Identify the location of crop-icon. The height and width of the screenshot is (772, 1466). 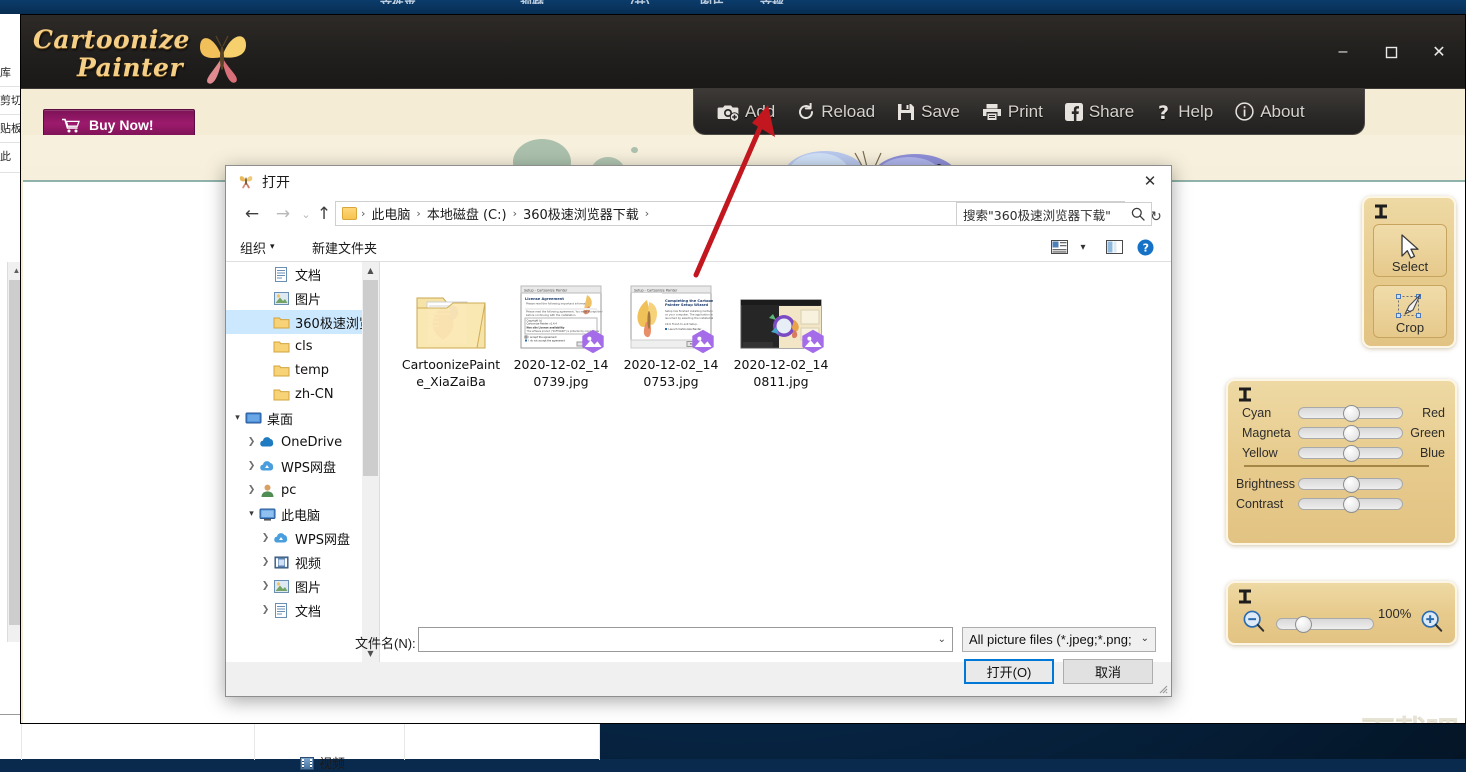
(1408, 306).